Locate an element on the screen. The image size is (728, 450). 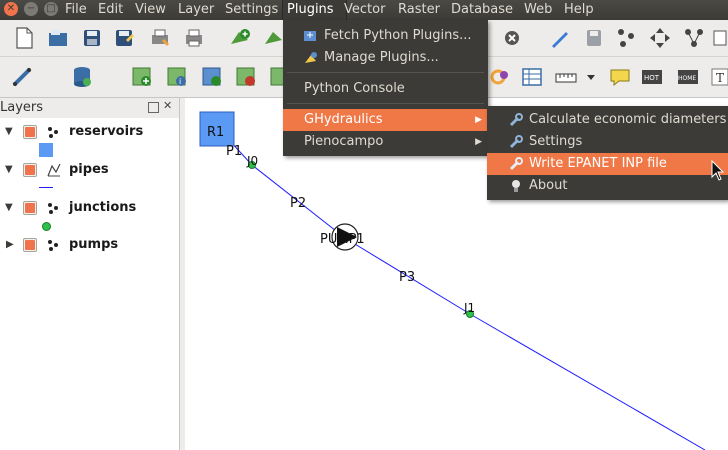
digitize-pen-icon is located at coordinates (560, 38).